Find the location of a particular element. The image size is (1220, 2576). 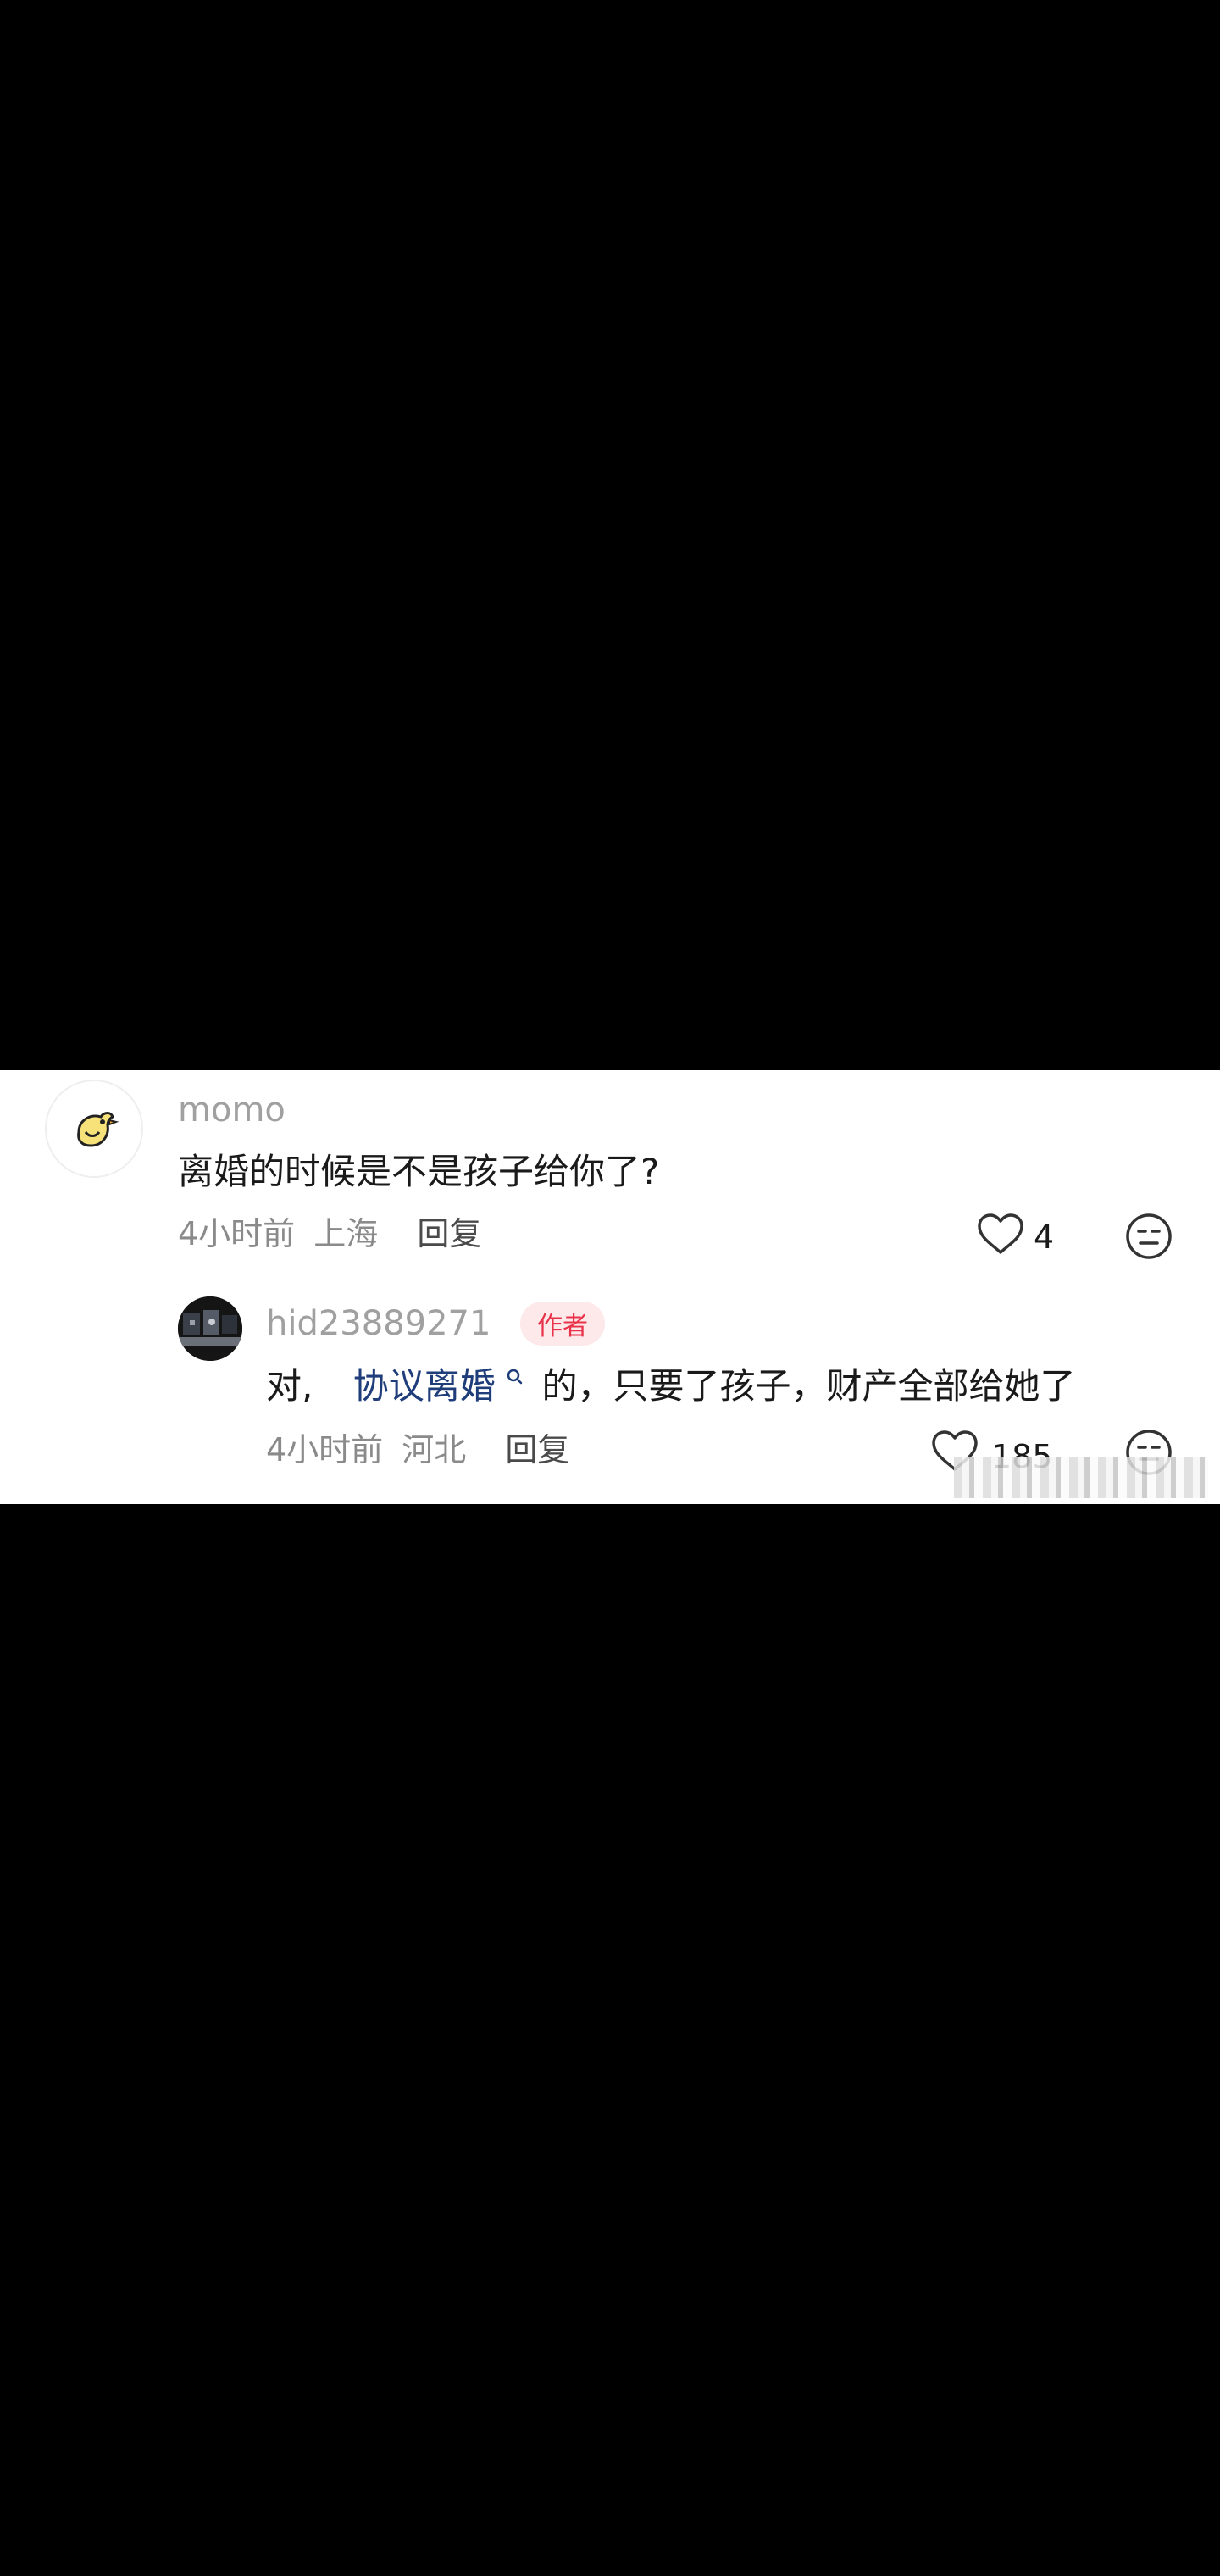

author-badge: 作者 is located at coordinates (562, 1324).